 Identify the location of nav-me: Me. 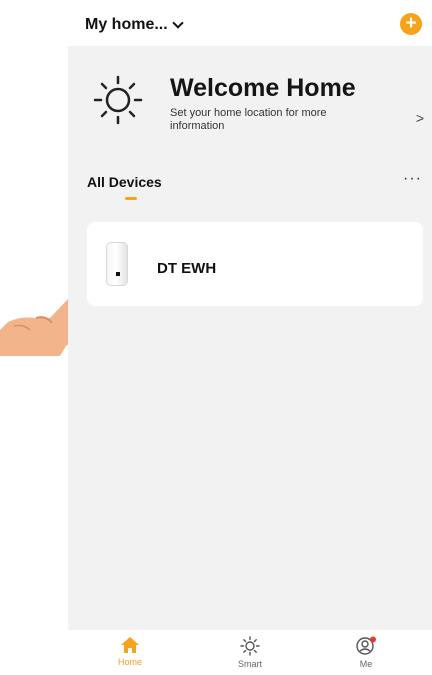
(366, 652).